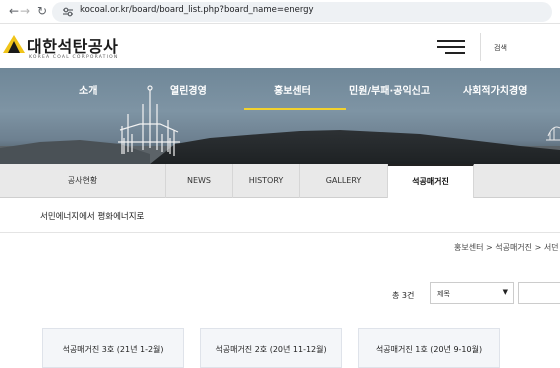  Describe the element at coordinates (295, 109) in the screenshot. I see `active-menu-indicator` at that location.